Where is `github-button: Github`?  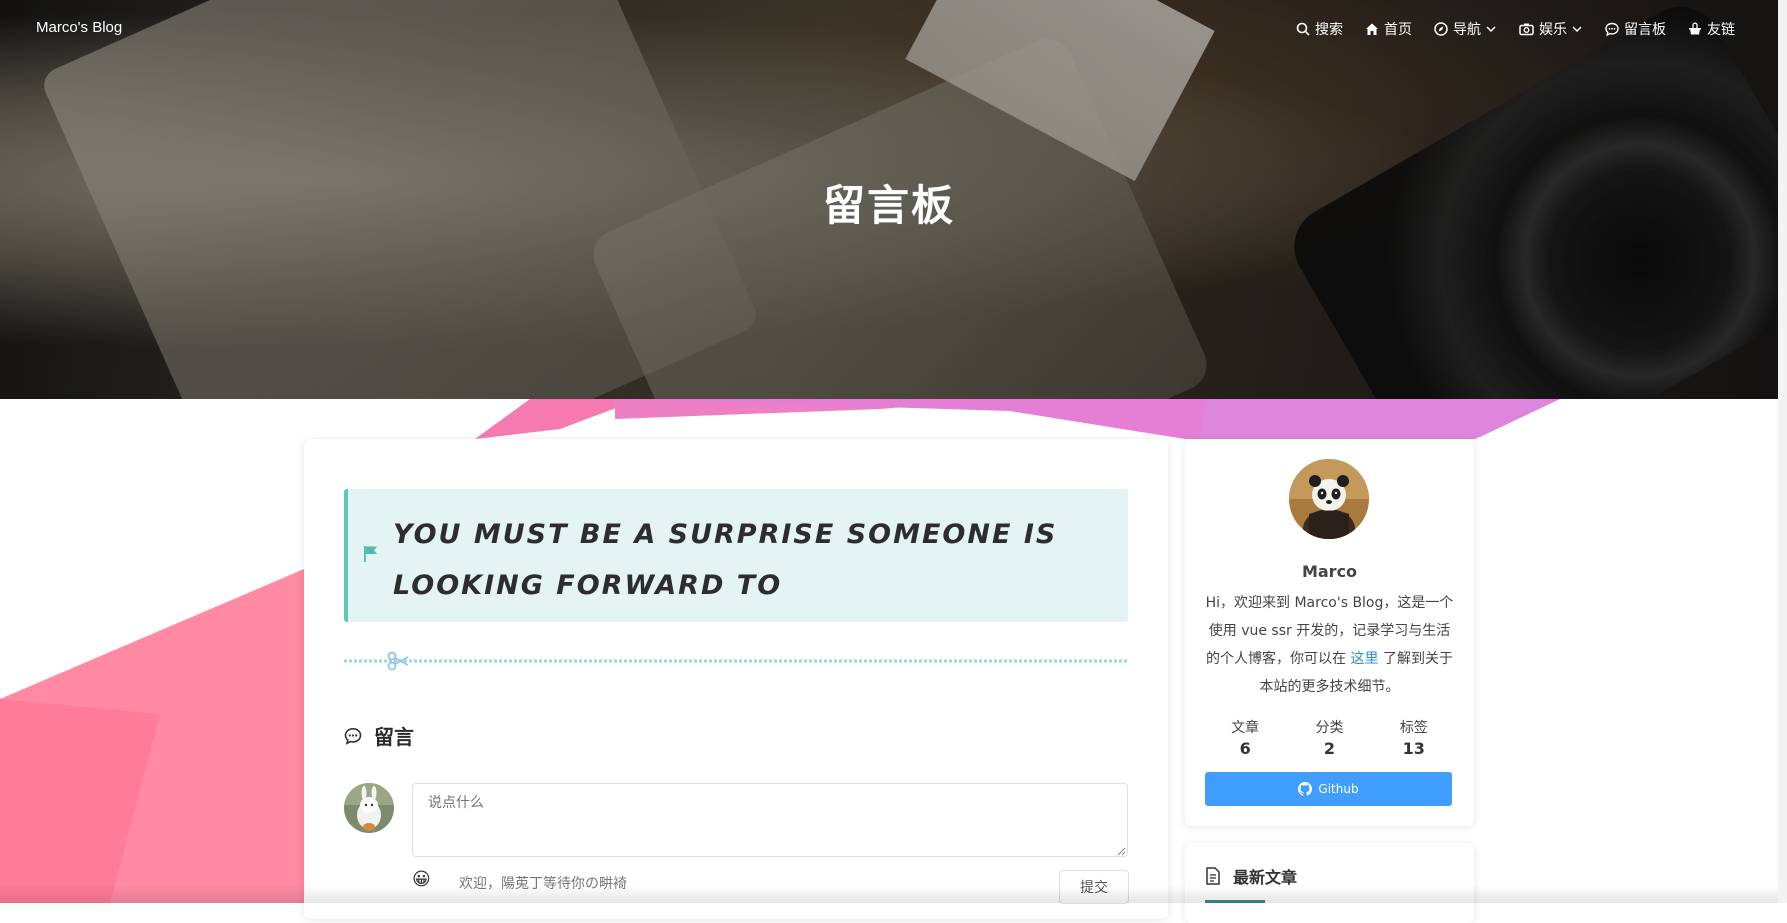
github-button: Github is located at coordinates (1328, 789).